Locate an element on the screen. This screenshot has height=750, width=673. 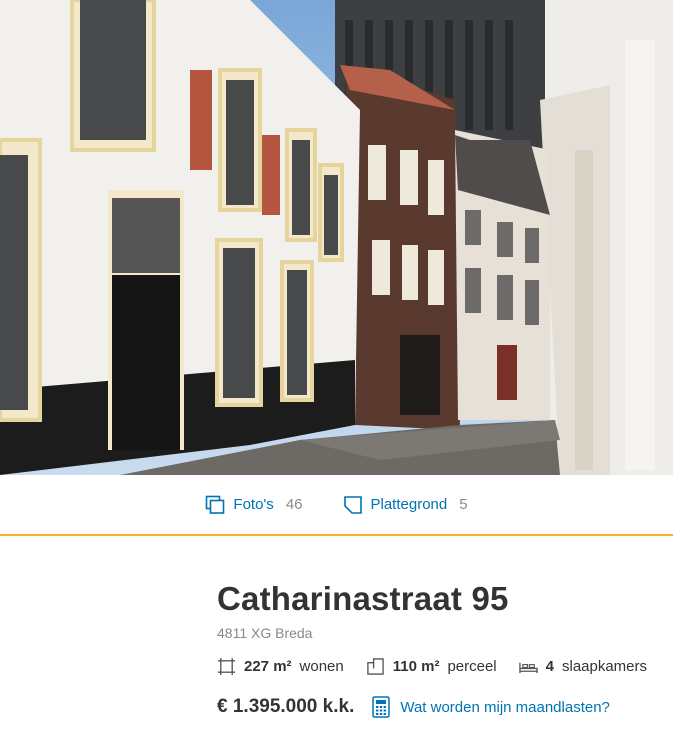
feature-plot-area: 110 m² perceel is located at coordinates (431, 666).